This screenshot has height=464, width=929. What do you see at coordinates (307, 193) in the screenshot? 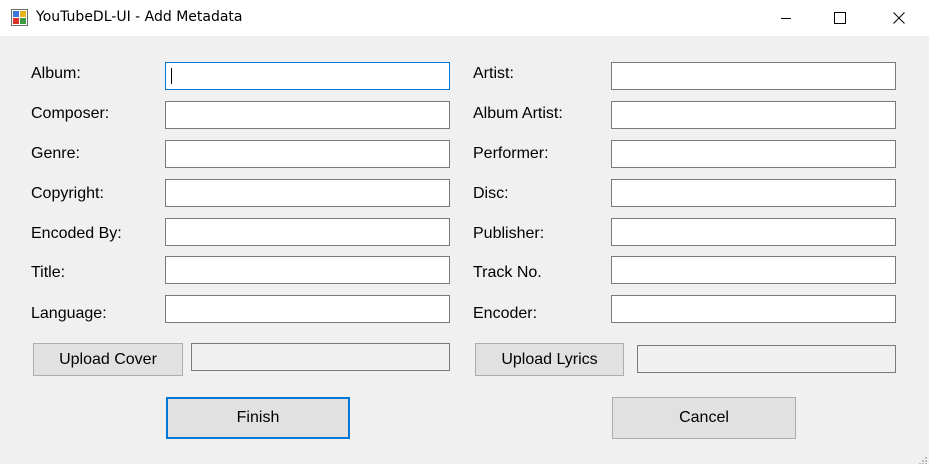
I see `copyright-field` at bounding box center [307, 193].